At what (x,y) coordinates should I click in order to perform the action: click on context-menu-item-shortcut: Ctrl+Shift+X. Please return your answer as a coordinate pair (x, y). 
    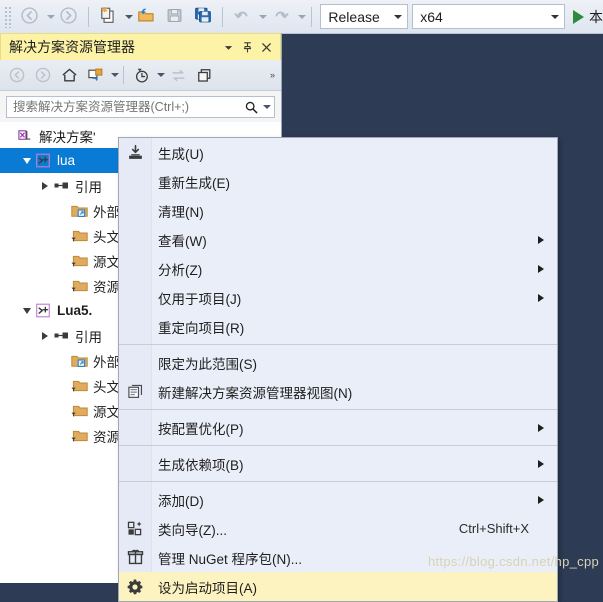
    Looking at the image, I should click on (493, 528).